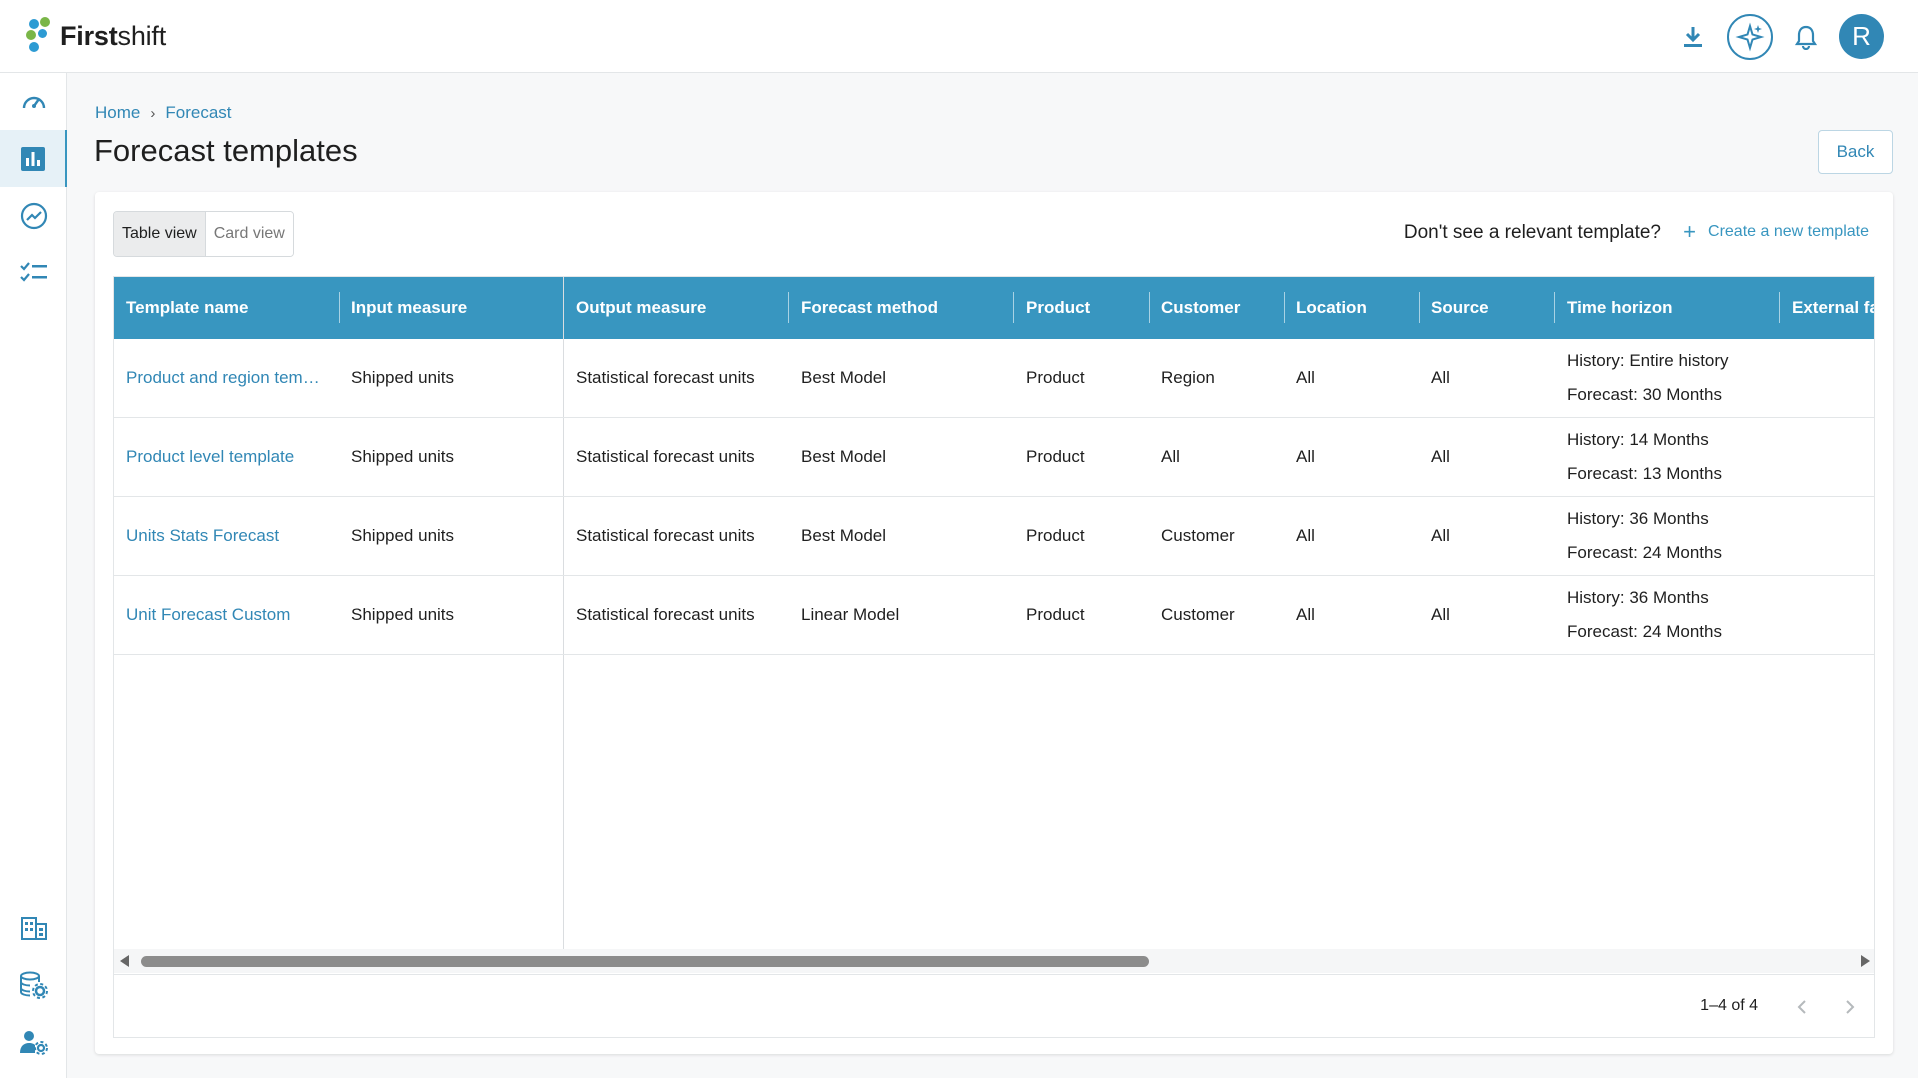  I want to click on sidebar-item-forecast, so click(33, 158).